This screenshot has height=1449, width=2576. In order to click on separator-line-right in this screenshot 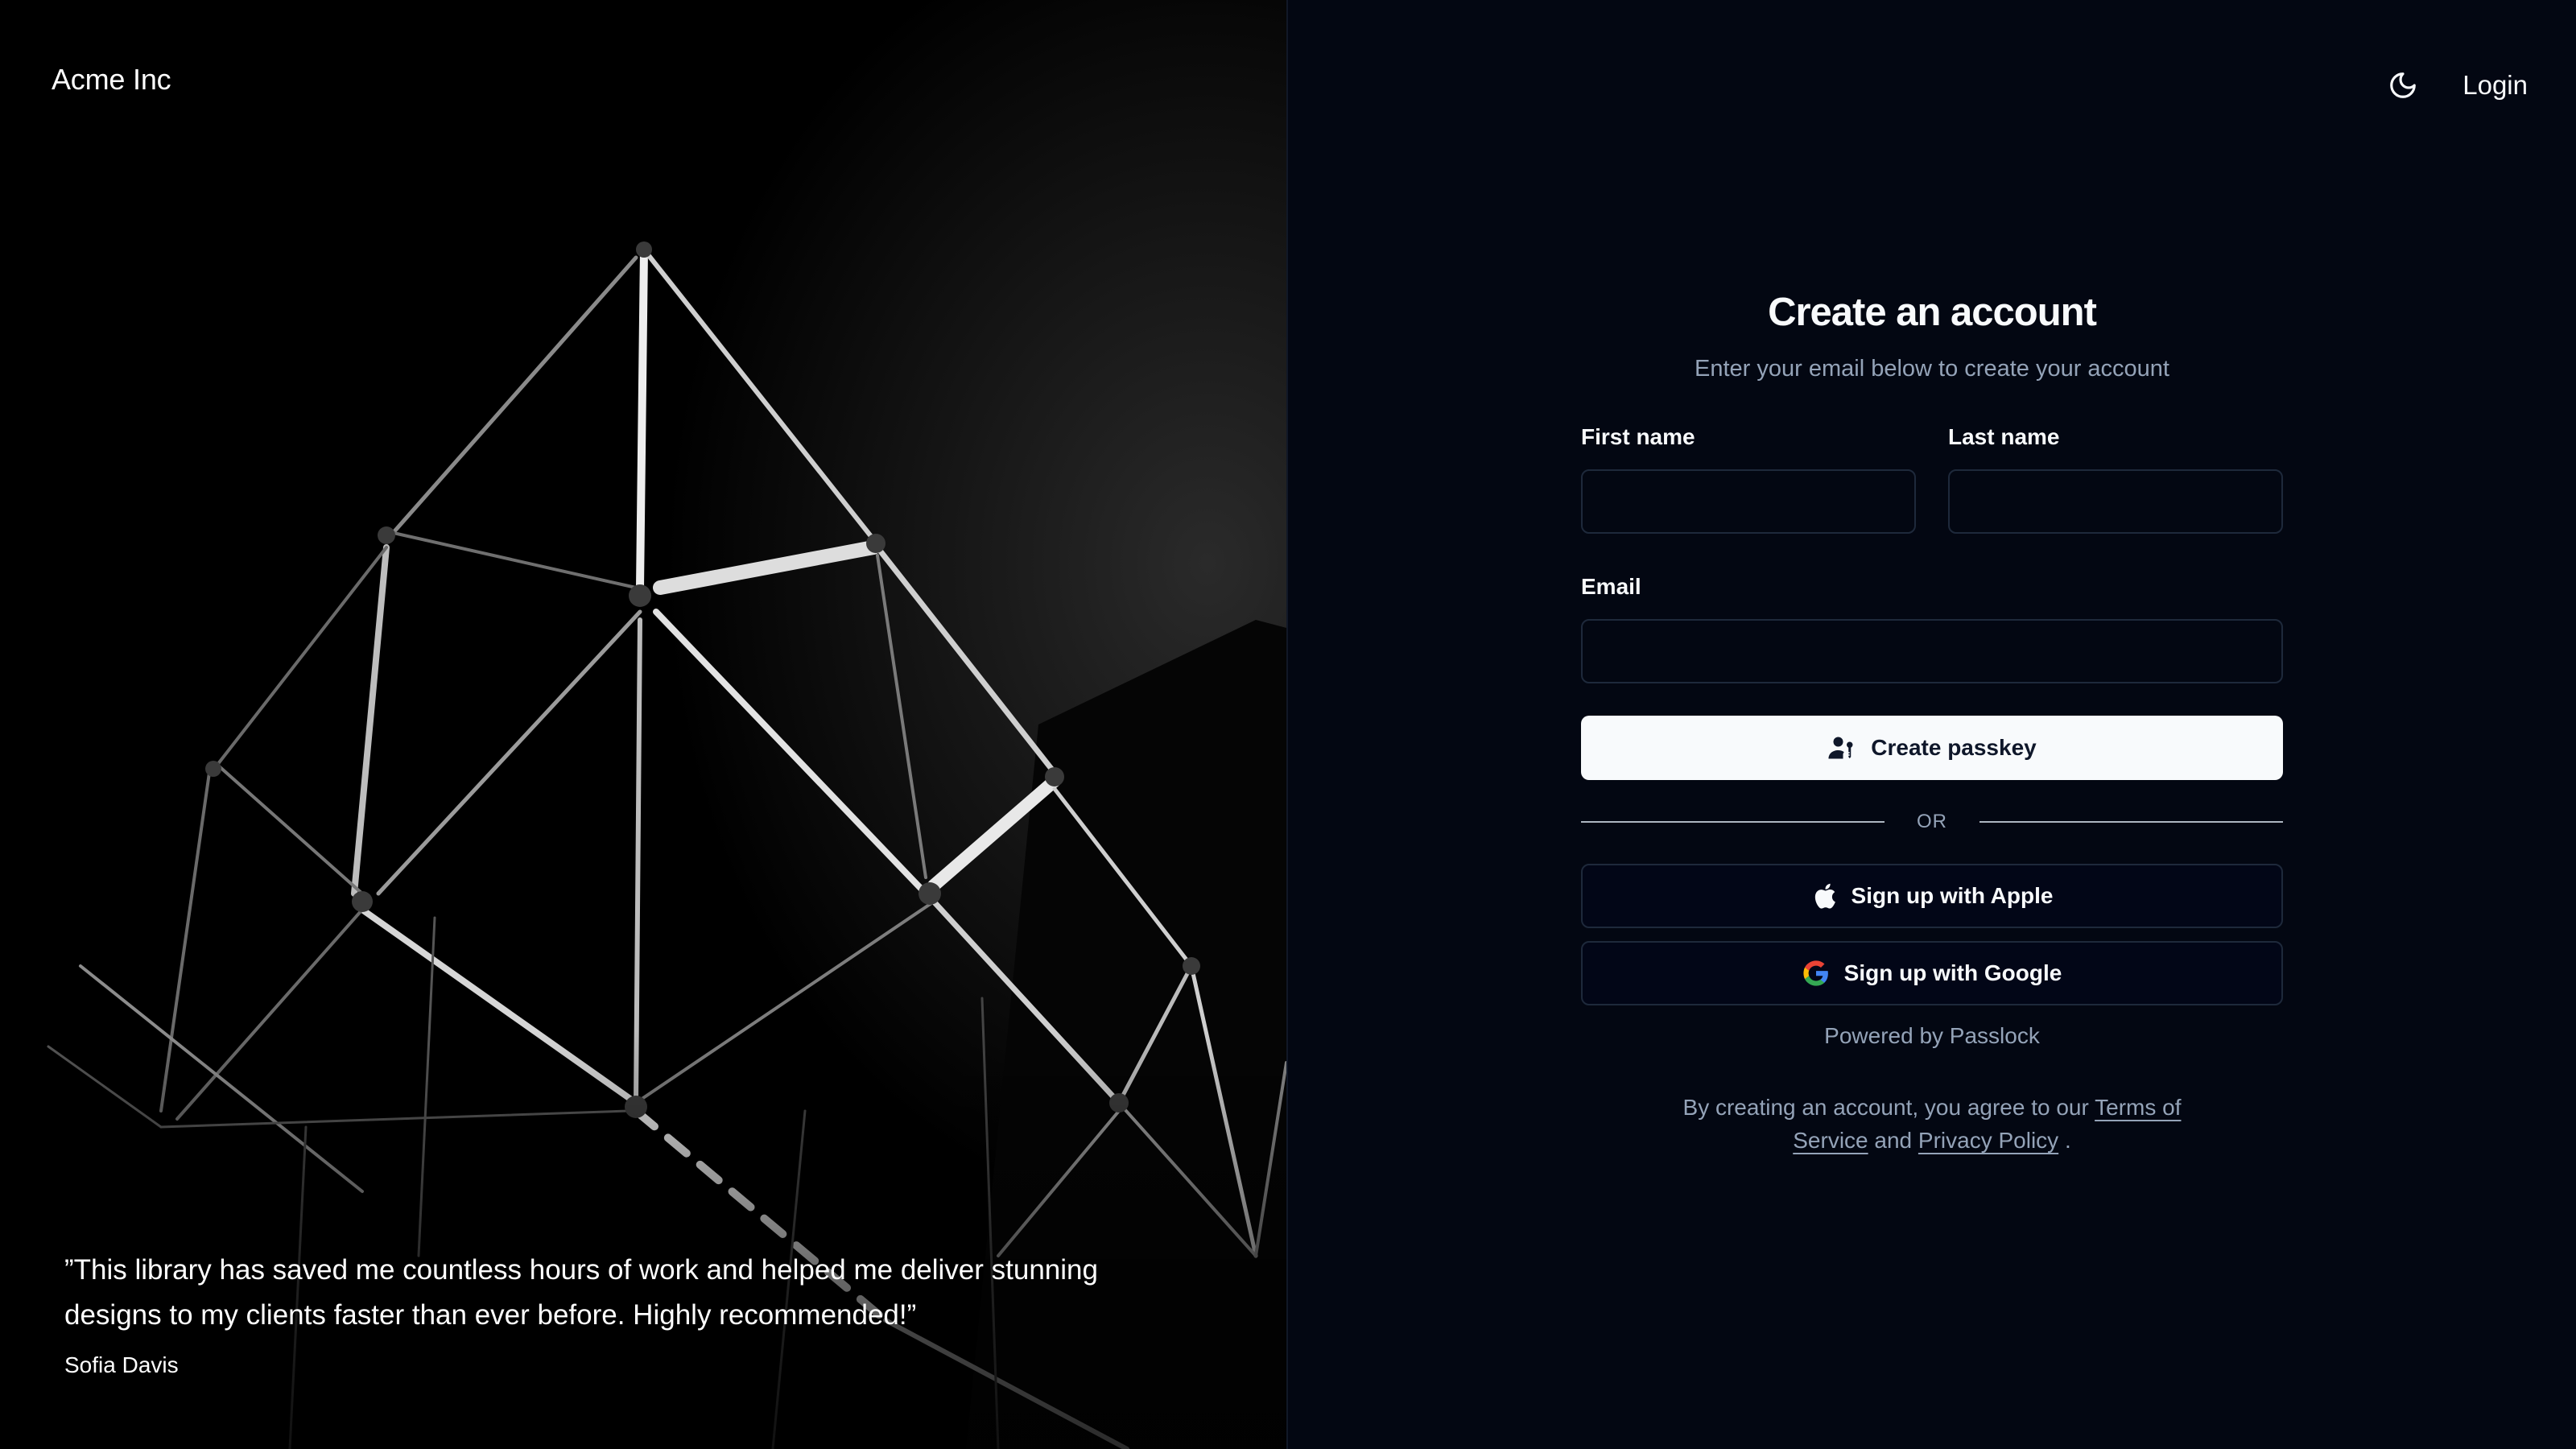, I will do `click(2131, 822)`.